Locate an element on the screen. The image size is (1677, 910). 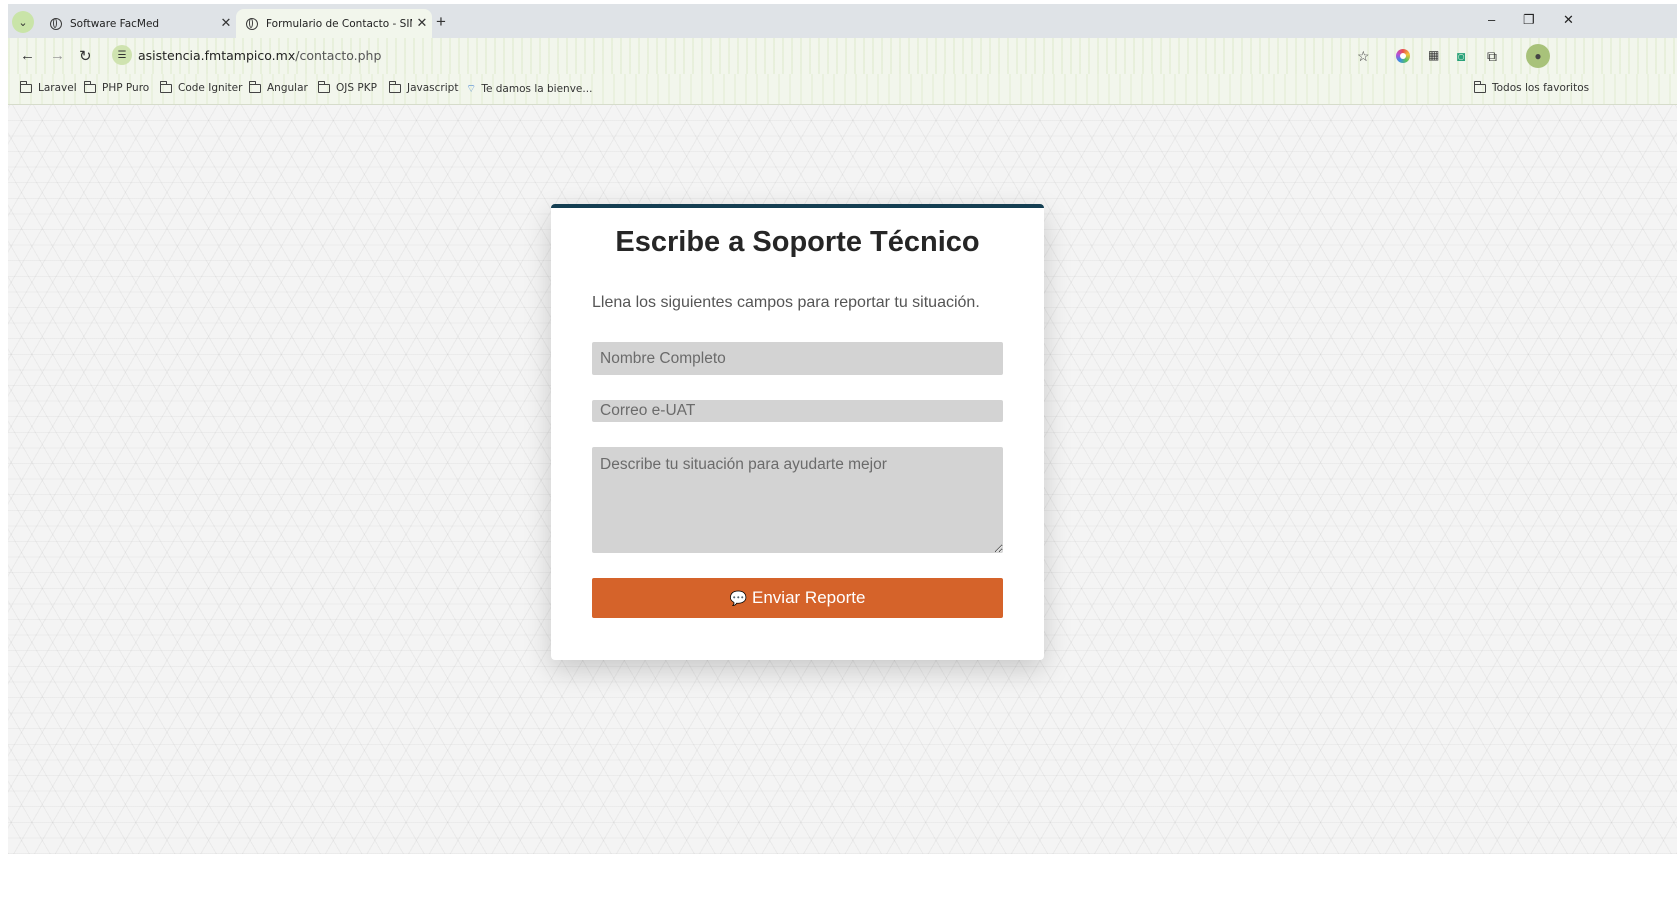
submit-report-button: 💬 Enviar Reporte is located at coordinates (797, 598).